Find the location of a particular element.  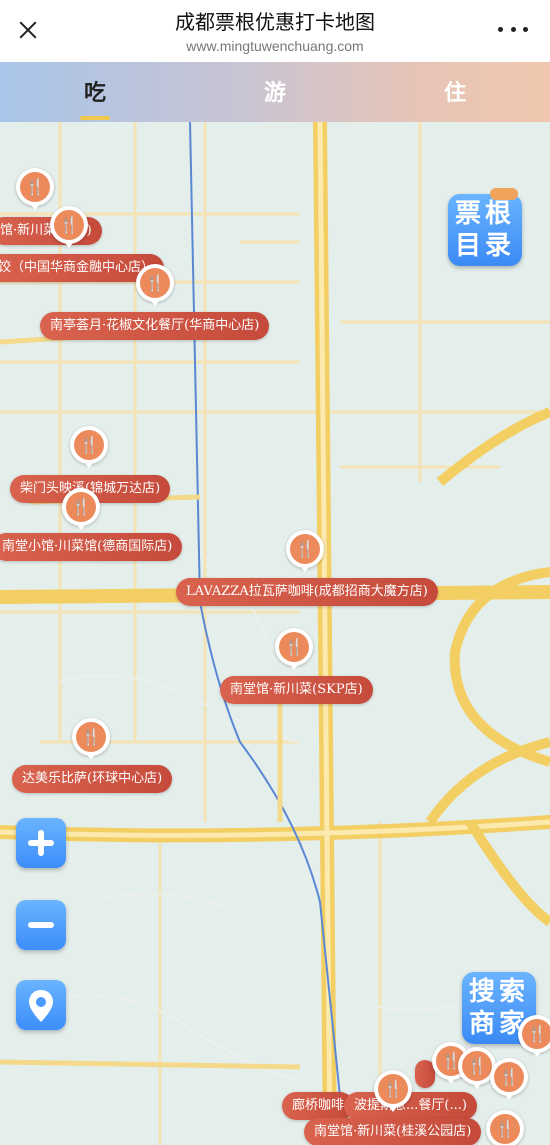

tab-eat-label: 吃 is located at coordinates (94, 93).